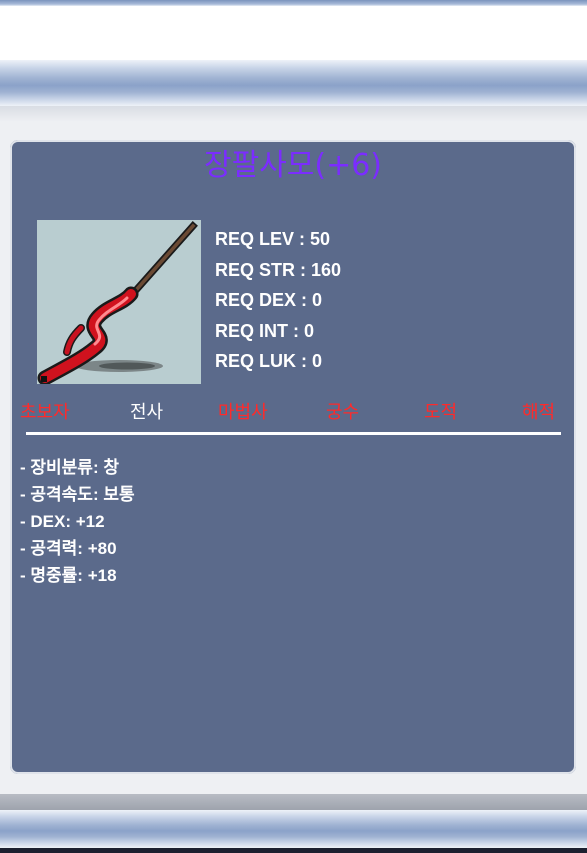 The width and height of the screenshot is (587, 853). Describe the element at coordinates (147, 412) in the screenshot. I see `job-warrior: 전사` at that location.